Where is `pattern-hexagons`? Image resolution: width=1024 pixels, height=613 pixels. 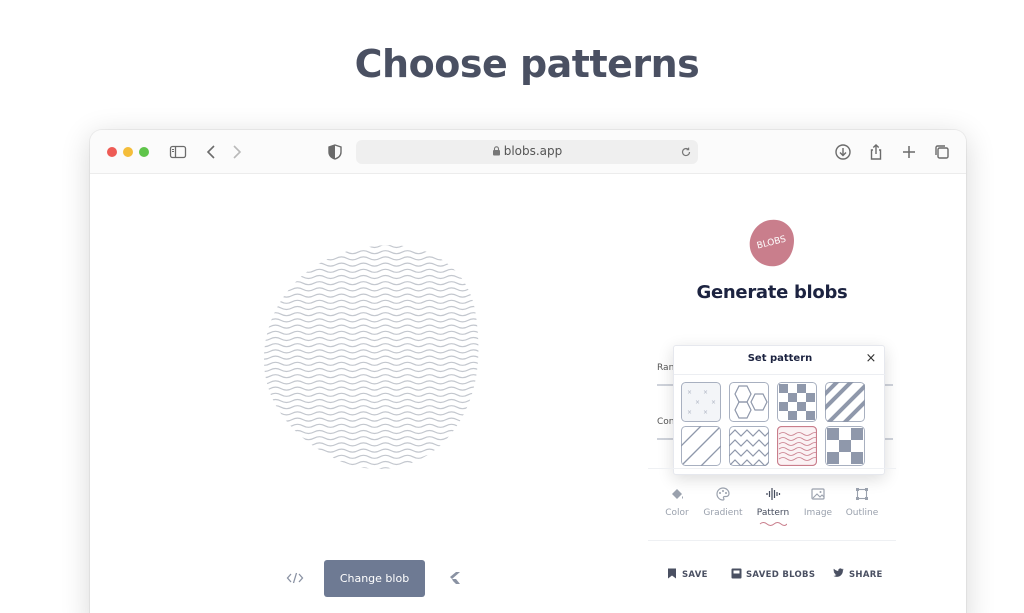 pattern-hexagons is located at coordinates (749, 402).